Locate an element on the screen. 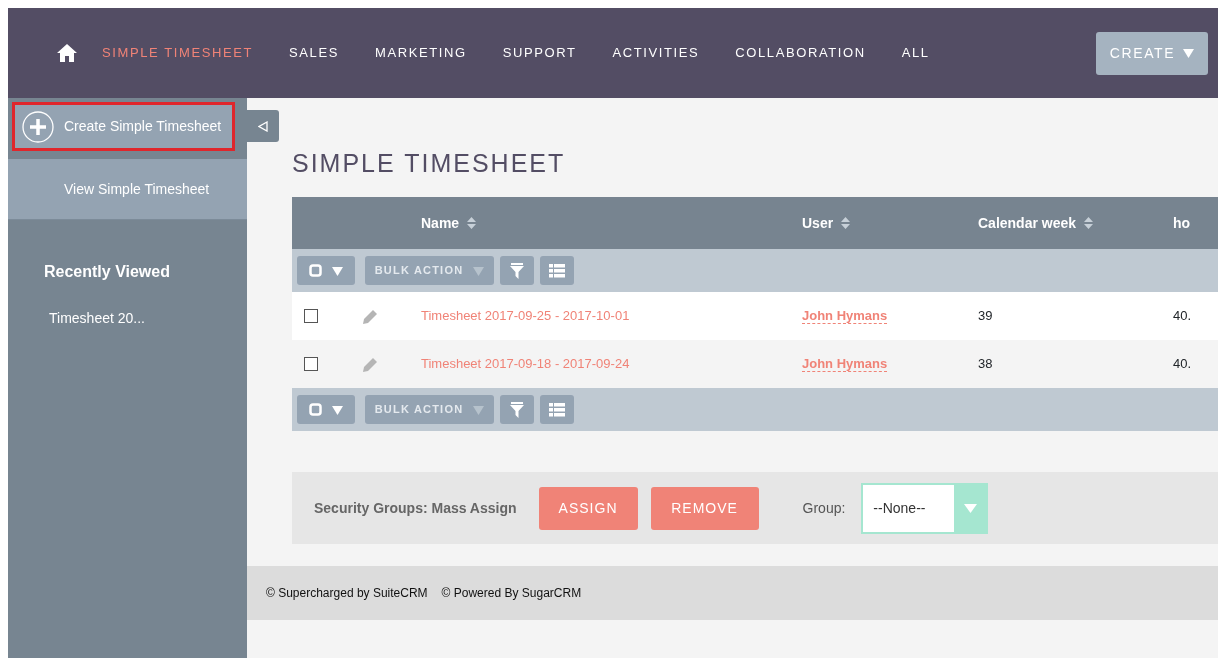  plus-circle-icon is located at coordinates (38, 127).